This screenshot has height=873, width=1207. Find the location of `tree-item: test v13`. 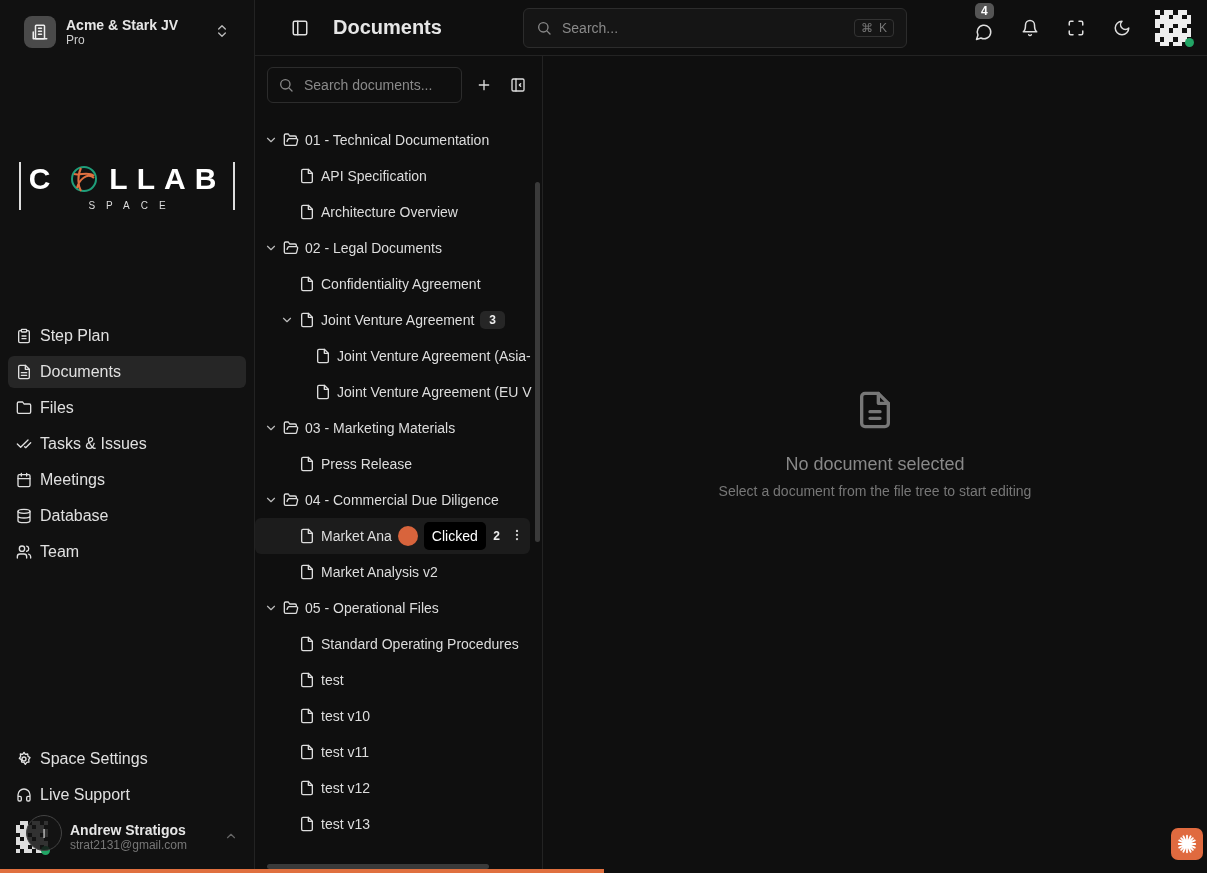

tree-item: test v13 is located at coordinates (392, 824).